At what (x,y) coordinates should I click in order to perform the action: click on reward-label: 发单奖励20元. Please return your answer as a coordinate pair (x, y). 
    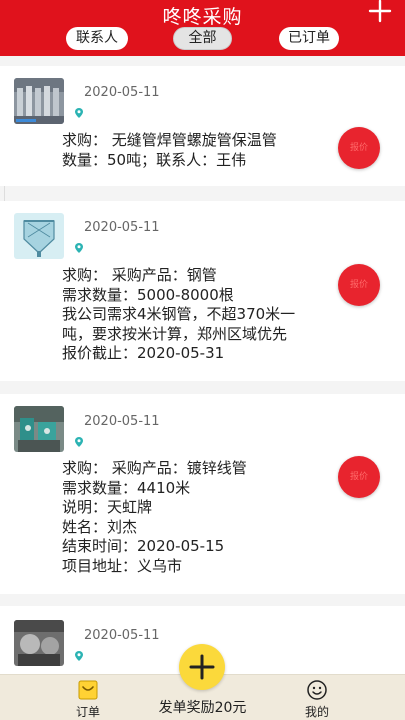
    Looking at the image, I should click on (202, 707).